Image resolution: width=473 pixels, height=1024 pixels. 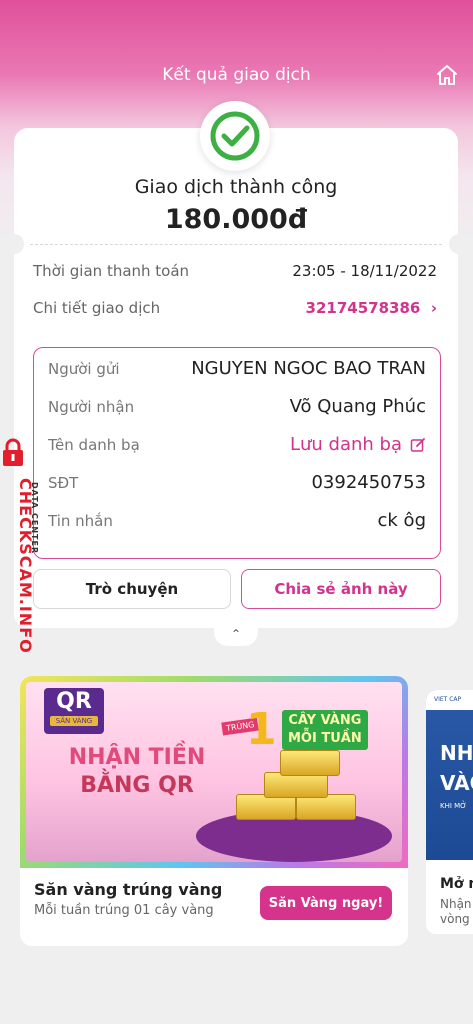 I want to click on promo2-subtitle-line1: Nhận, so click(x=456, y=904).